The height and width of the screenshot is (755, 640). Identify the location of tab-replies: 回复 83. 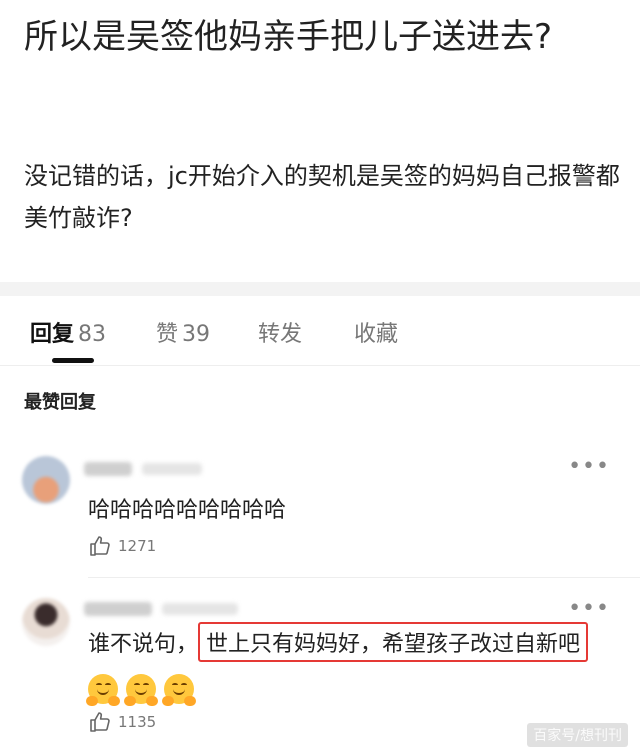
(68, 332).